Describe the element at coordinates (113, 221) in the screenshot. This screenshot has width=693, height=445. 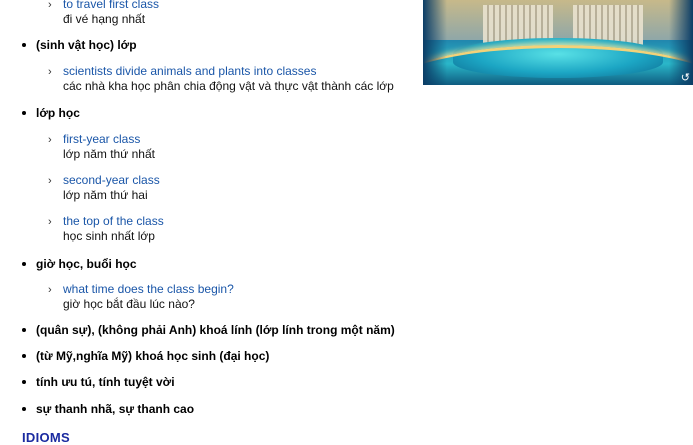
I see `example-english: the top of the class` at that location.